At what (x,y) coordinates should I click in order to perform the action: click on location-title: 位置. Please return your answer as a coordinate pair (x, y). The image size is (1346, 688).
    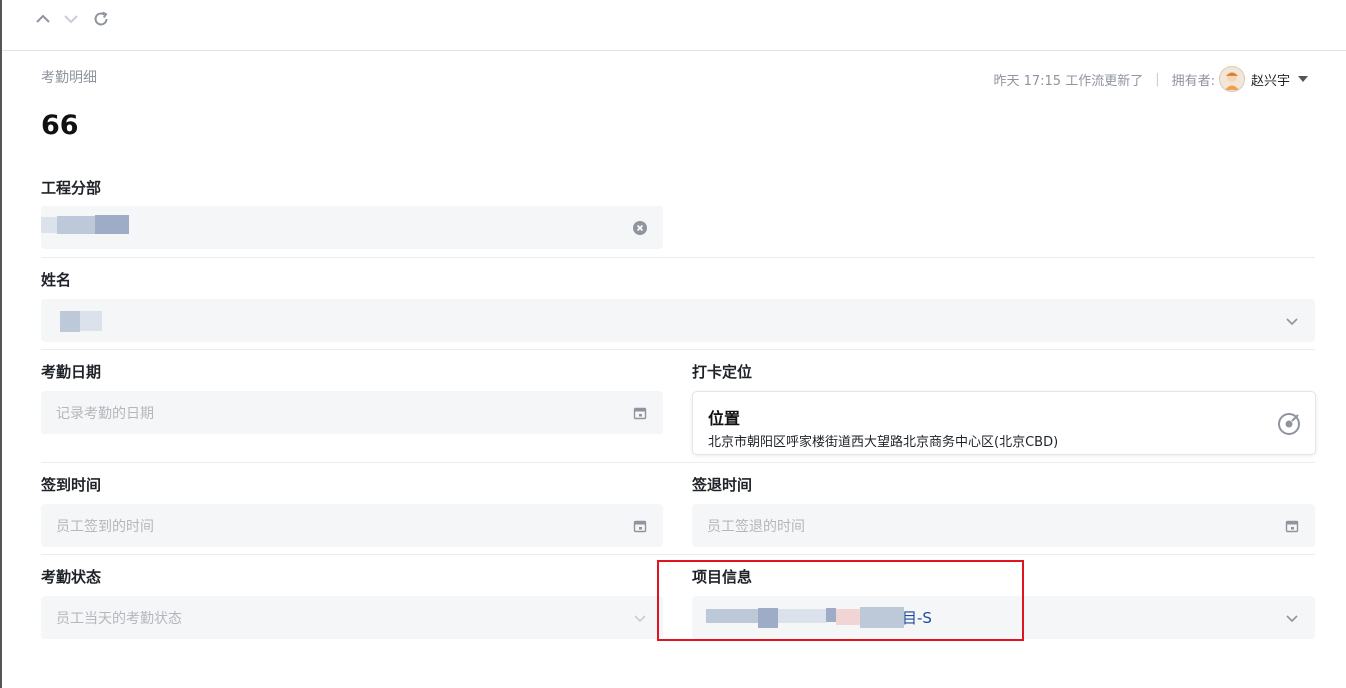
    Looking at the image, I should click on (724, 418).